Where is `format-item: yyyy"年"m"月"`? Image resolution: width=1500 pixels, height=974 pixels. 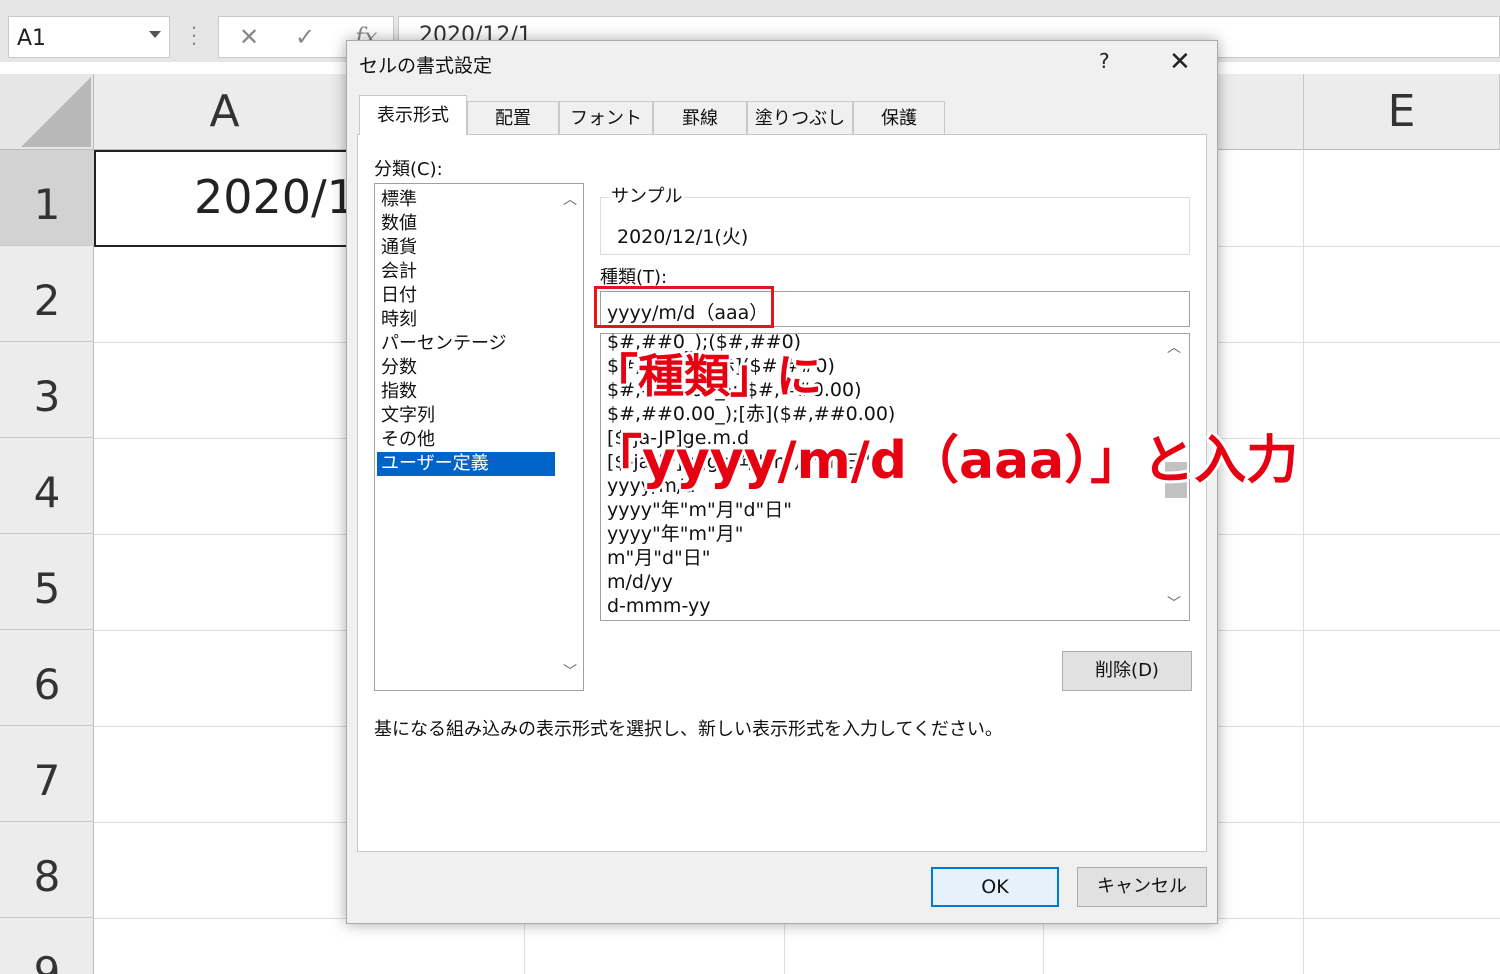
format-item: yyyy"年"m"月" is located at coordinates (675, 534).